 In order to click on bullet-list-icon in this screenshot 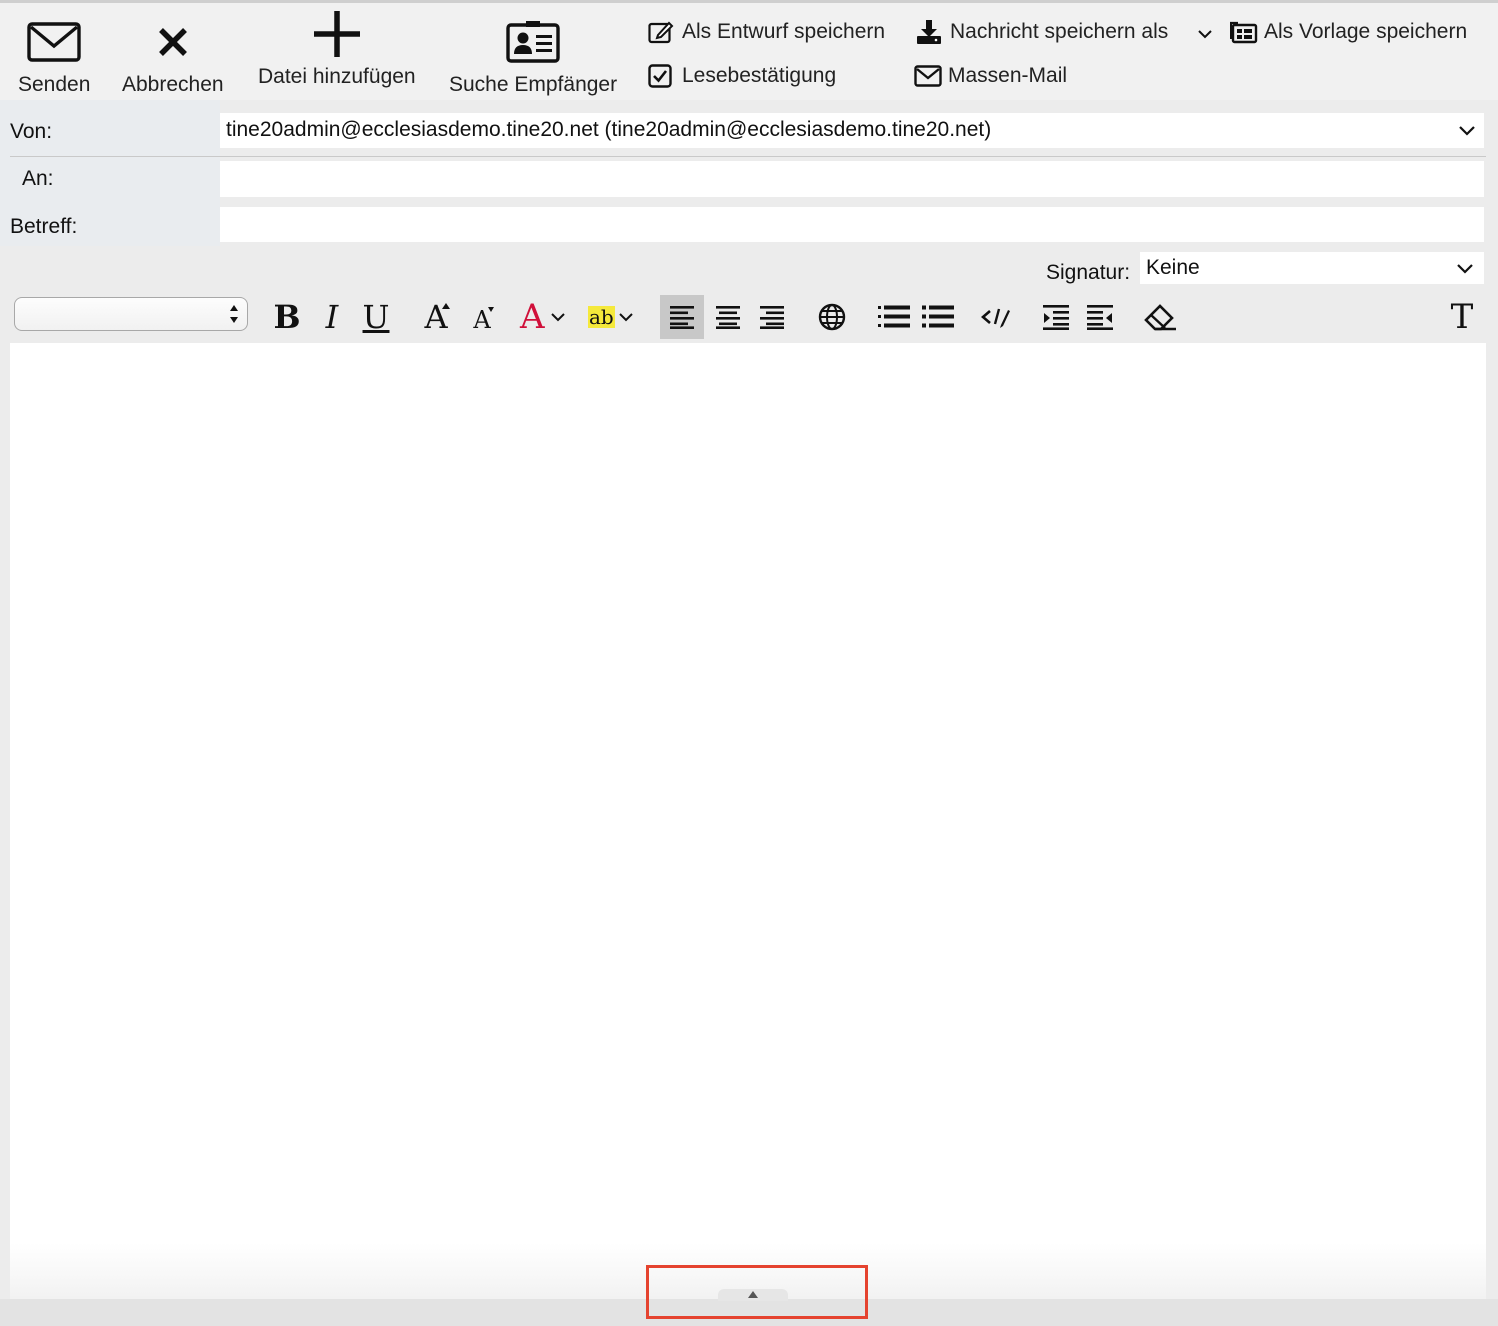, I will do `click(938, 316)`.